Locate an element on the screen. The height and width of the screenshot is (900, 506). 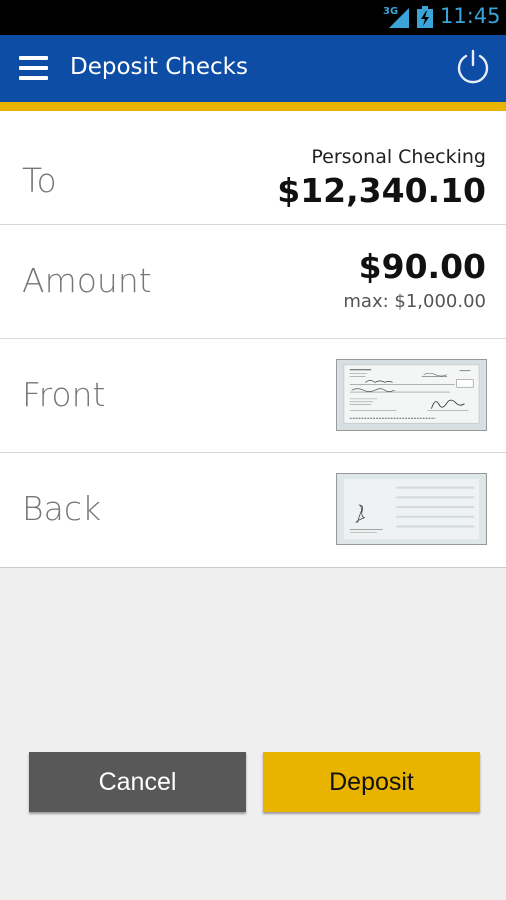
account-name: Personal Checking is located at coordinates (398, 157).